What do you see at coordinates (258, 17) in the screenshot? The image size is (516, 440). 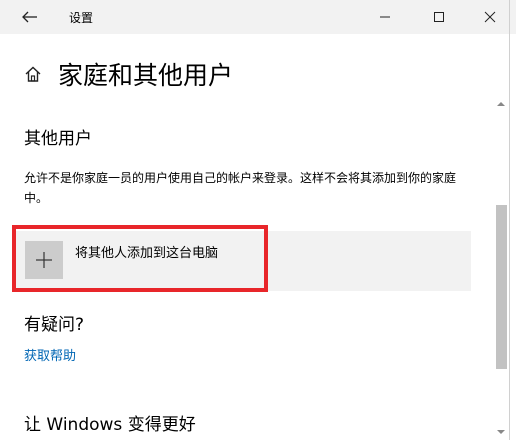 I see `title-bar: 设置` at bounding box center [258, 17].